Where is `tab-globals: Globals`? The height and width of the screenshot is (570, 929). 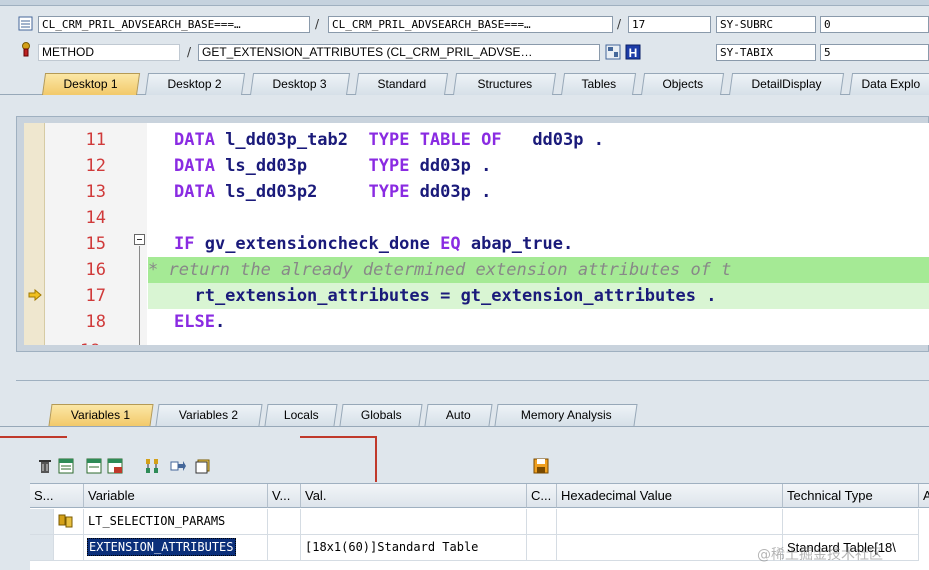 tab-globals: Globals is located at coordinates (381, 415).